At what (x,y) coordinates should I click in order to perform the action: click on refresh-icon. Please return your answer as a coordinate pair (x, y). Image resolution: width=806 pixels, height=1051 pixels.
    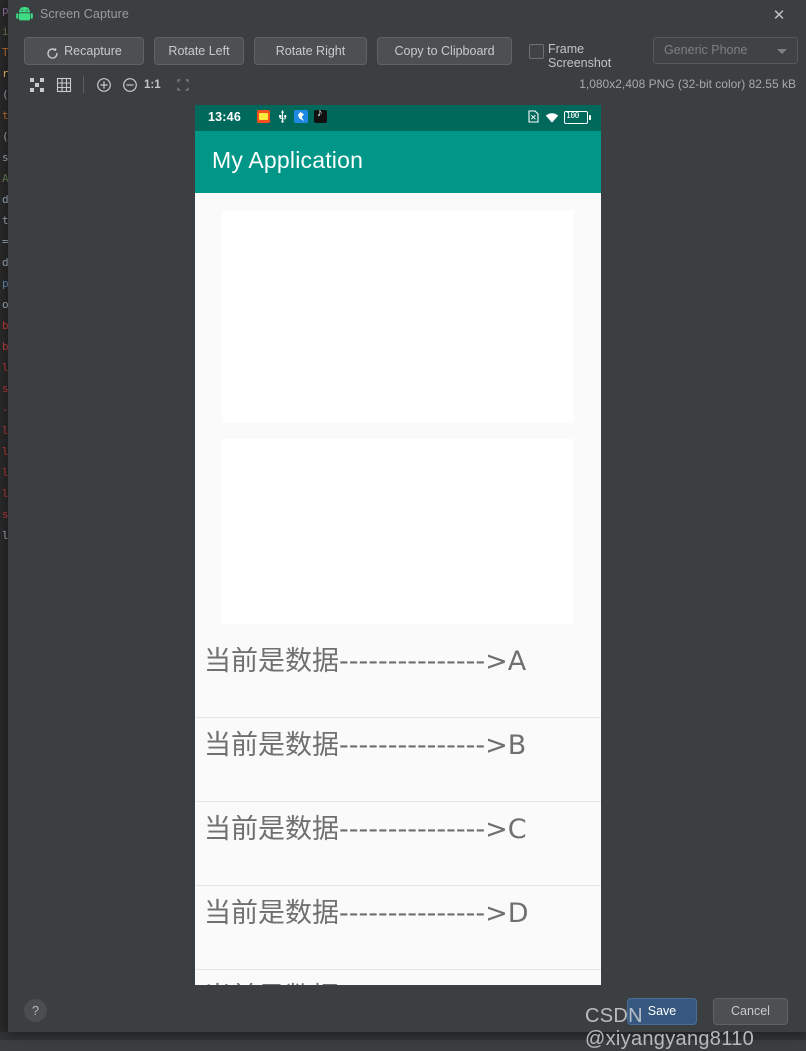
    Looking at the image, I should click on (52, 51).